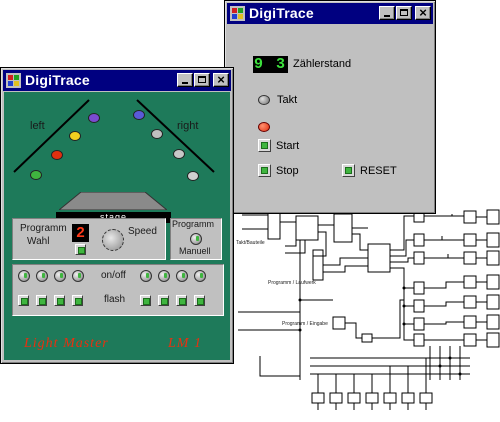  I want to click on speed-knob, so click(113, 240).